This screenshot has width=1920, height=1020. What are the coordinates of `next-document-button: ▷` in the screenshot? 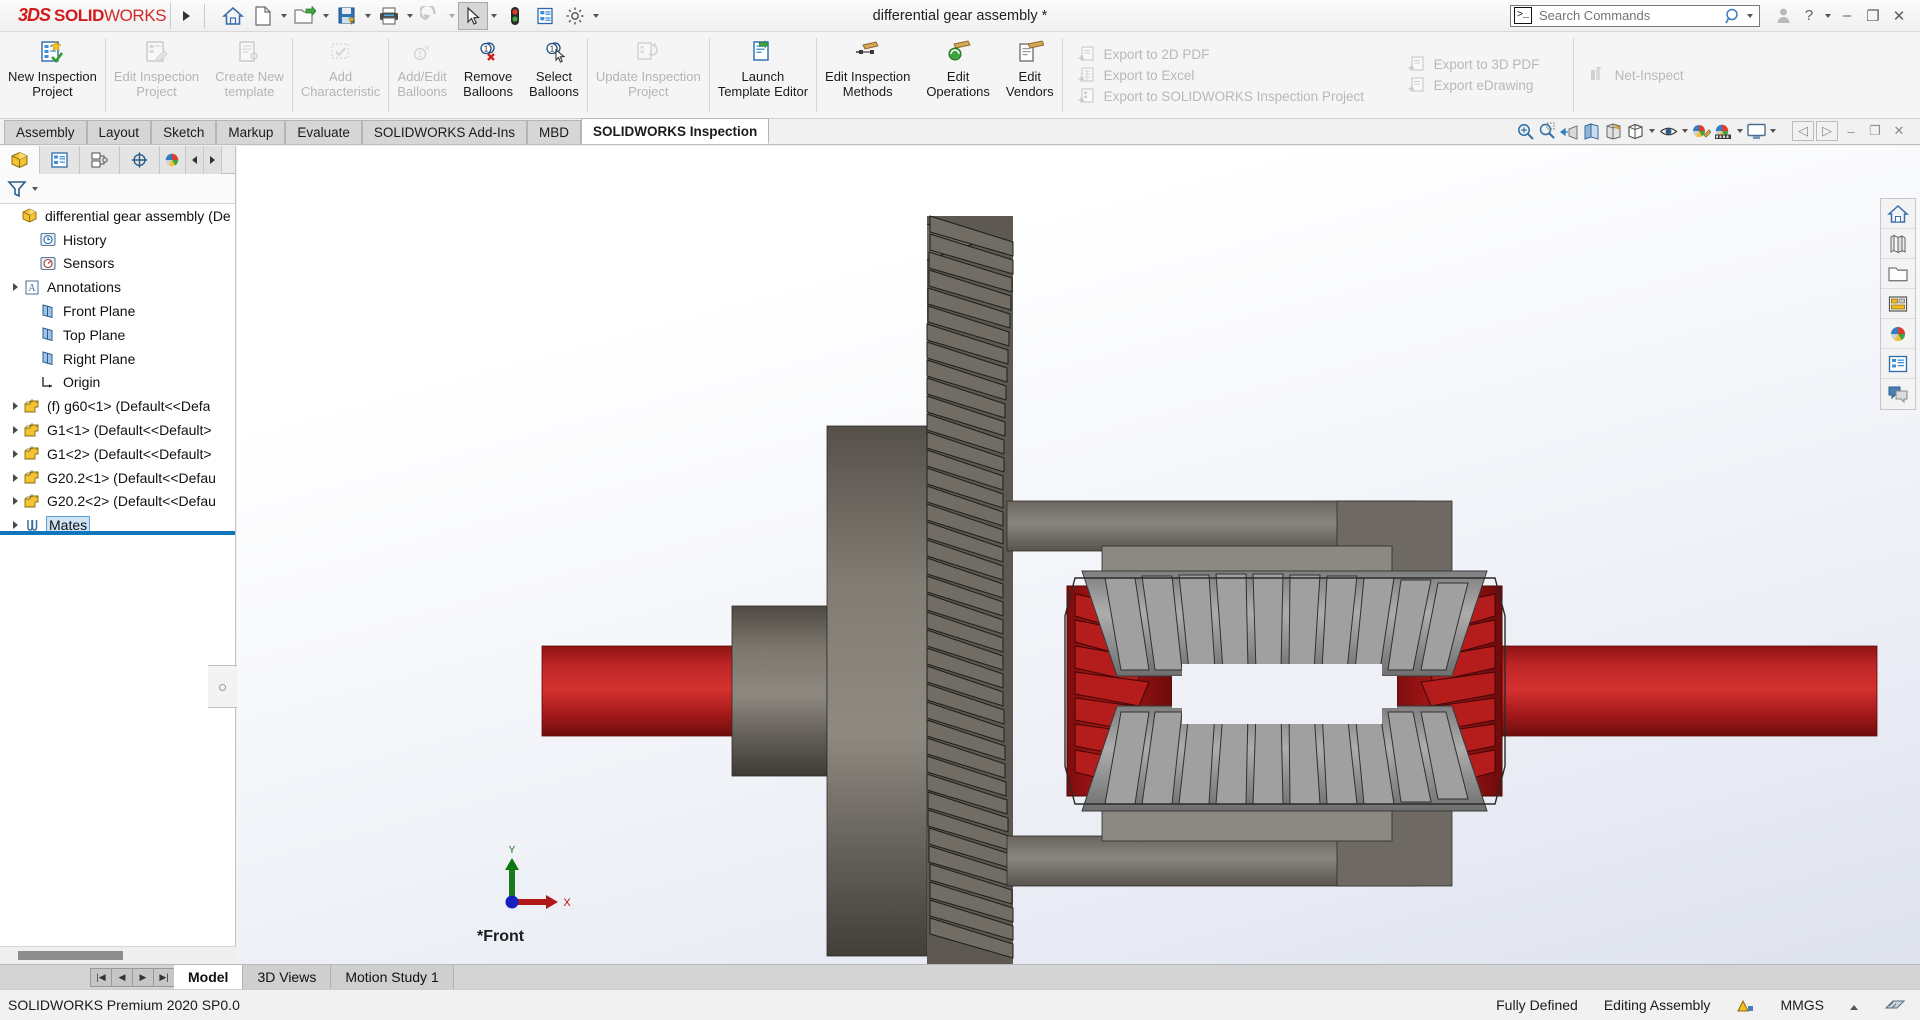 It's located at (1827, 131).